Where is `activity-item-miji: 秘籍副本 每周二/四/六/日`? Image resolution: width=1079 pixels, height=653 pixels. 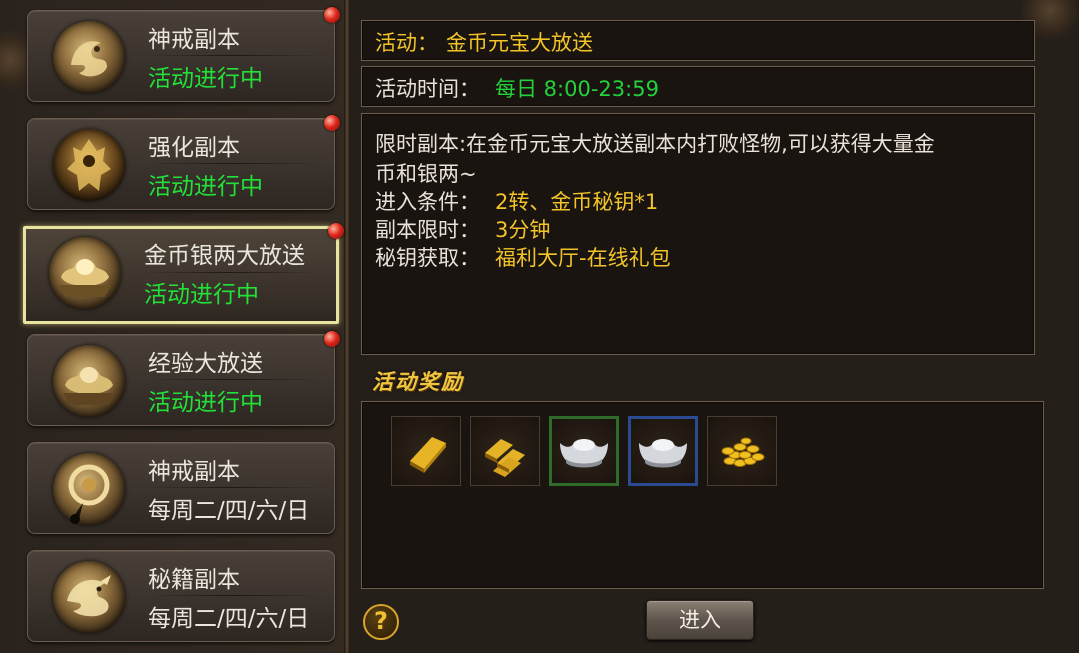
activity-item-miji: 秘籍副本 每周二/四/六/日 is located at coordinates (181, 596).